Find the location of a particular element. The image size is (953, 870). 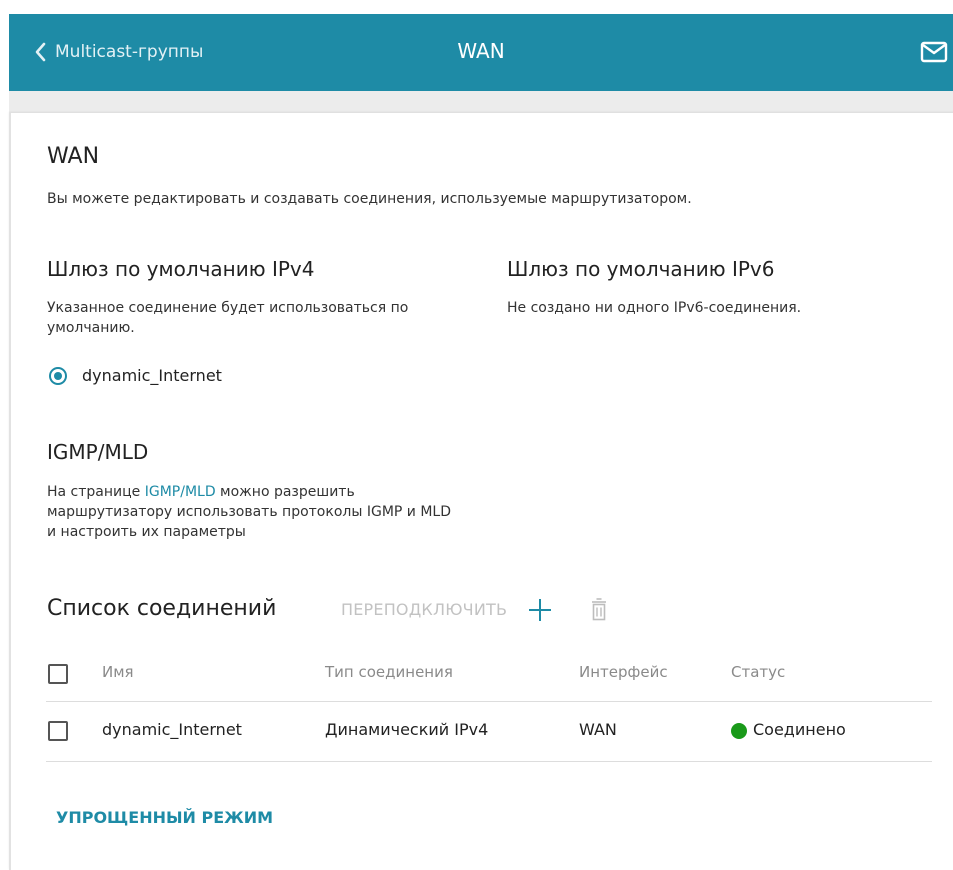

ipv4-gateway-radio-label: dynamic_Internet is located at coordinates (152, 375).